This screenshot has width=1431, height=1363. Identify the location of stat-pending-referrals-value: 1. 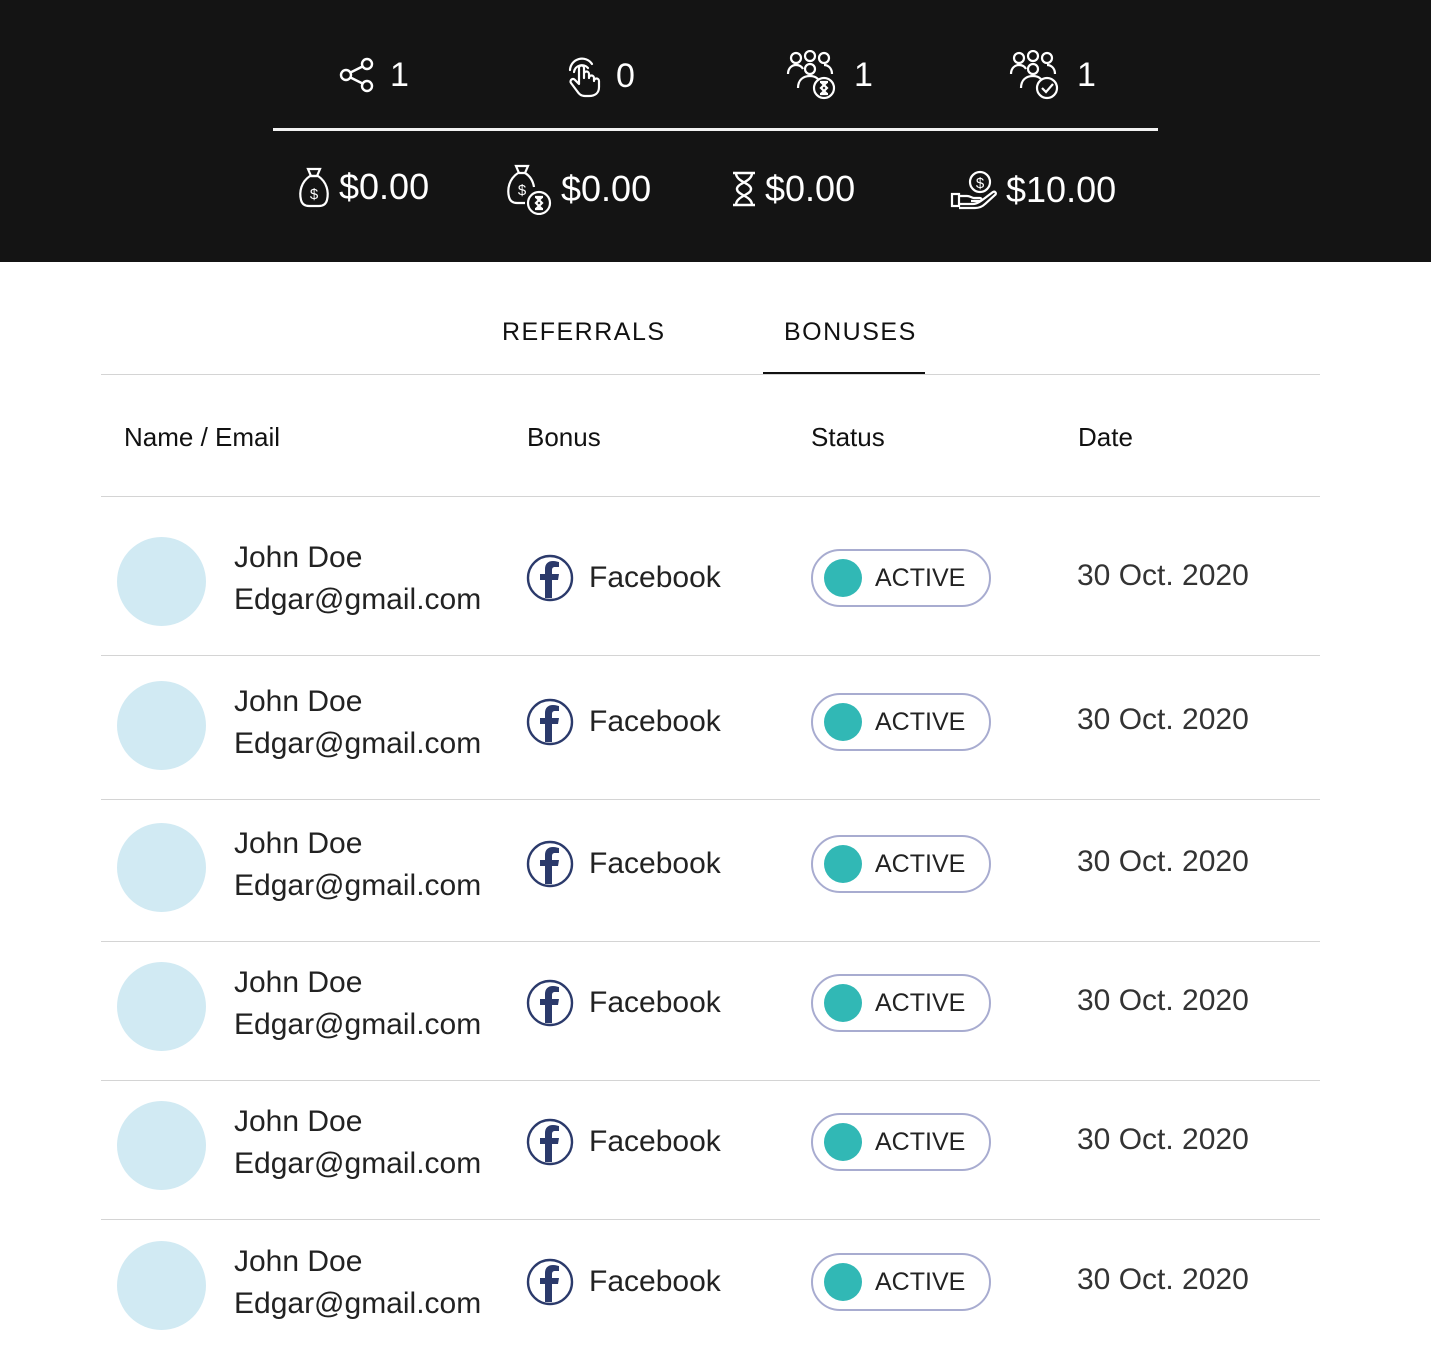
(863, 75).